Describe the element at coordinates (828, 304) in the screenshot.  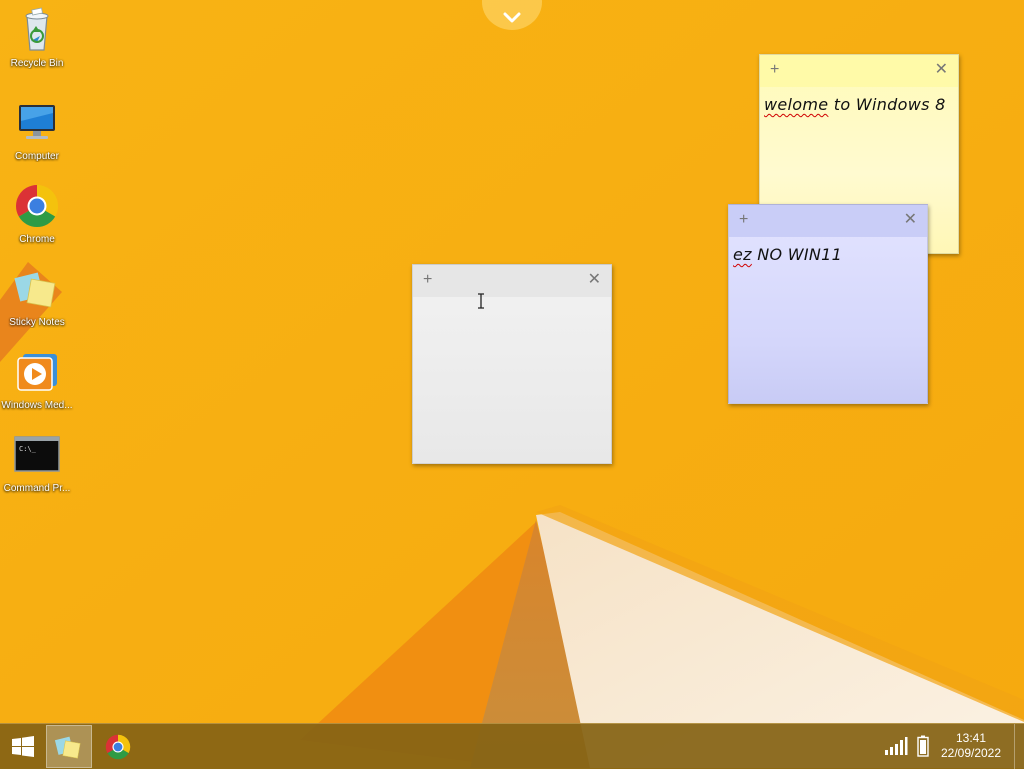
I see `sticky-note-blue: + ✕ ez NO WIN11` at that location.